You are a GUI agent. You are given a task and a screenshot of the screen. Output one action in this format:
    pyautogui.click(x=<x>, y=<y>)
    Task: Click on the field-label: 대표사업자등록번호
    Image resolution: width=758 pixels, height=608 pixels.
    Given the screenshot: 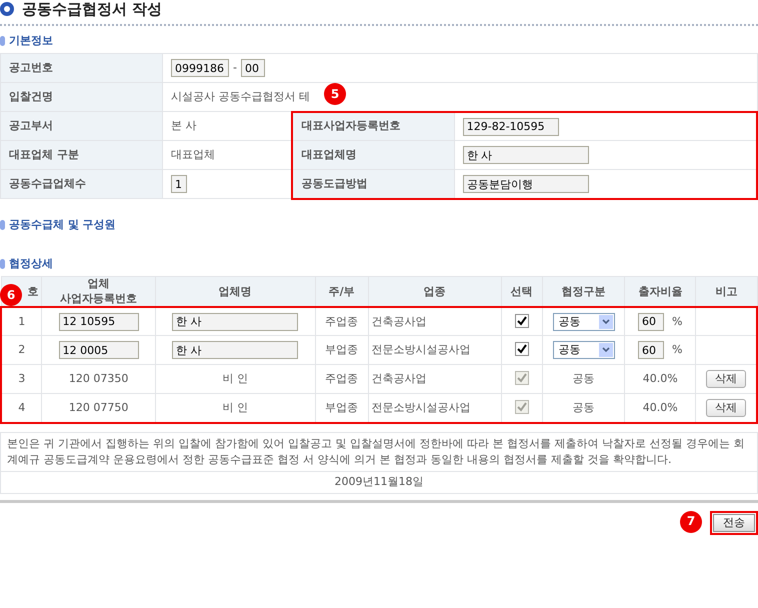 What is the action you would take?
    pyautogui.click(x=373, y=126)
    